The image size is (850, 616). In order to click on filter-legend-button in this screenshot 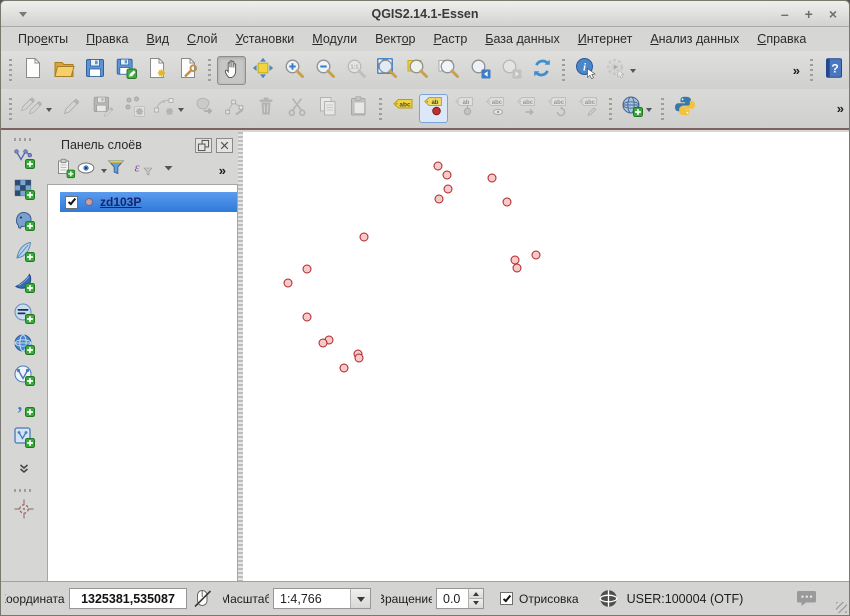, I will do `click(117, 170)`.